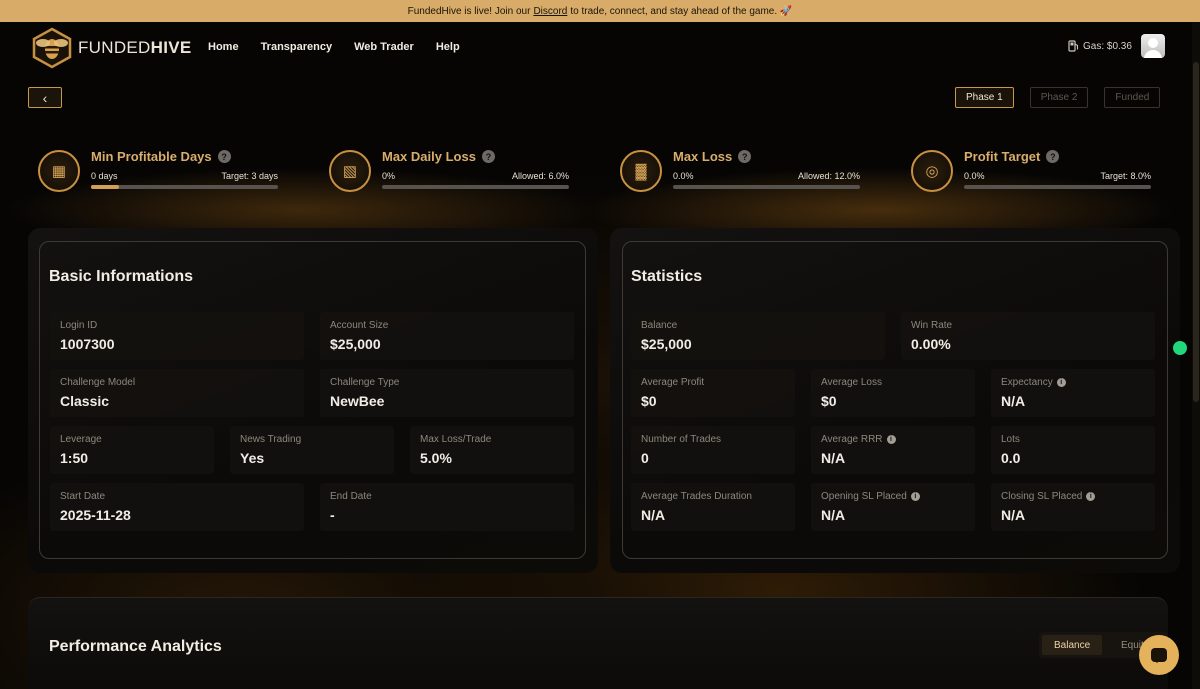  I want to click on stat-lots: Lots 0.0, so click(1073, 450).